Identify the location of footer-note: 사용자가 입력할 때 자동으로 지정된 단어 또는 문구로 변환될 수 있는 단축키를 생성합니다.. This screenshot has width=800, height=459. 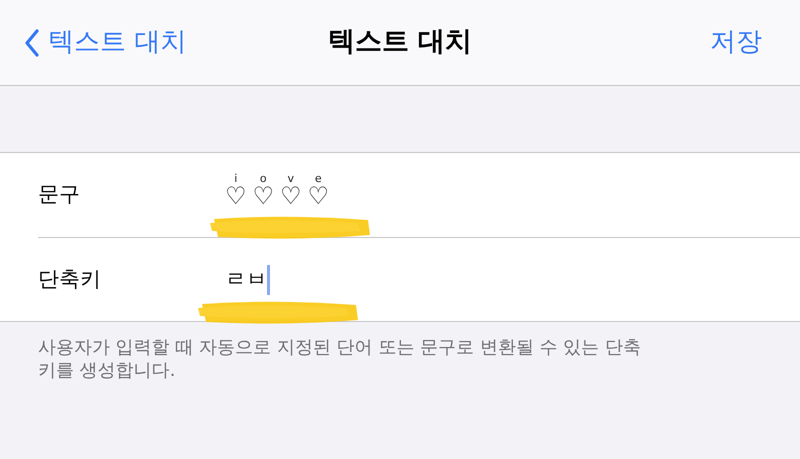
(339, 360).